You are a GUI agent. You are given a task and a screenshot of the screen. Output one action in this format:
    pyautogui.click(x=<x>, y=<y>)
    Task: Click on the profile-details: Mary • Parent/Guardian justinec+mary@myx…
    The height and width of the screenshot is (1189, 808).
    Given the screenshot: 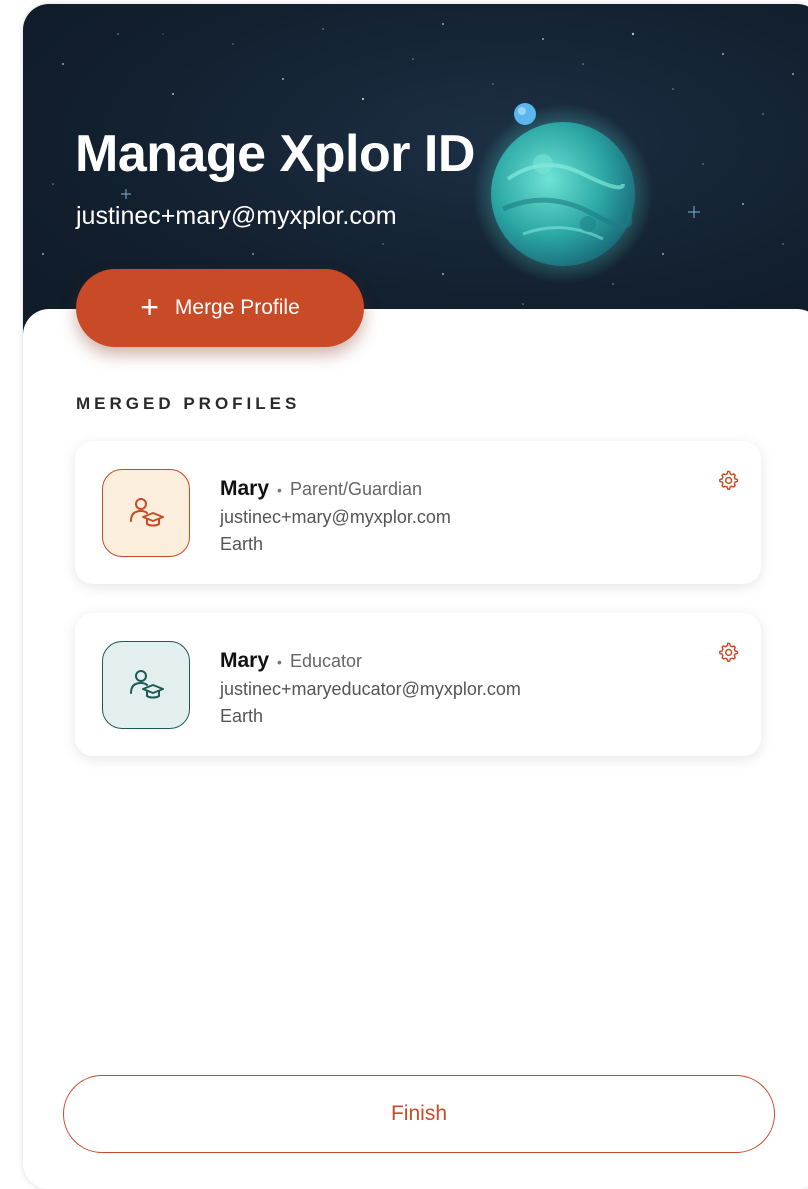 What is the action you would take?
    pyautogui.click(x=335, y=516)
    